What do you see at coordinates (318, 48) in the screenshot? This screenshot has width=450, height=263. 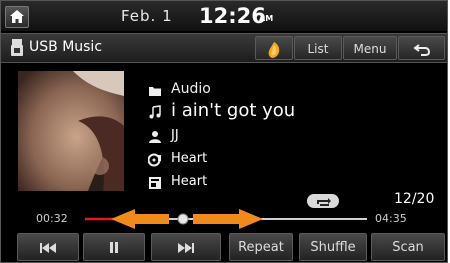 I see `list-button: List` at bounding box center [318, 48].